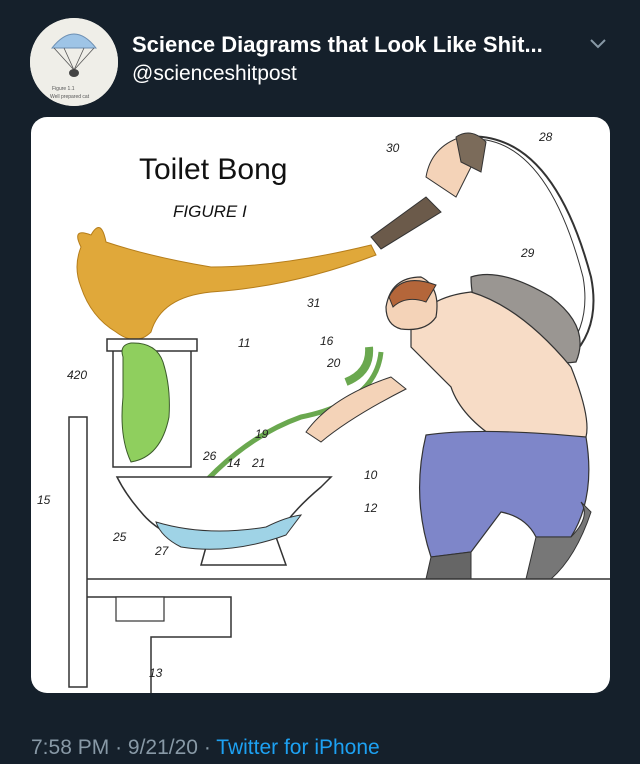 The width and height of the screenshot is (640, 764). Describe the element at coordinates (258, 463) in the screenshot. I see `diagram-label: 21` at that location.